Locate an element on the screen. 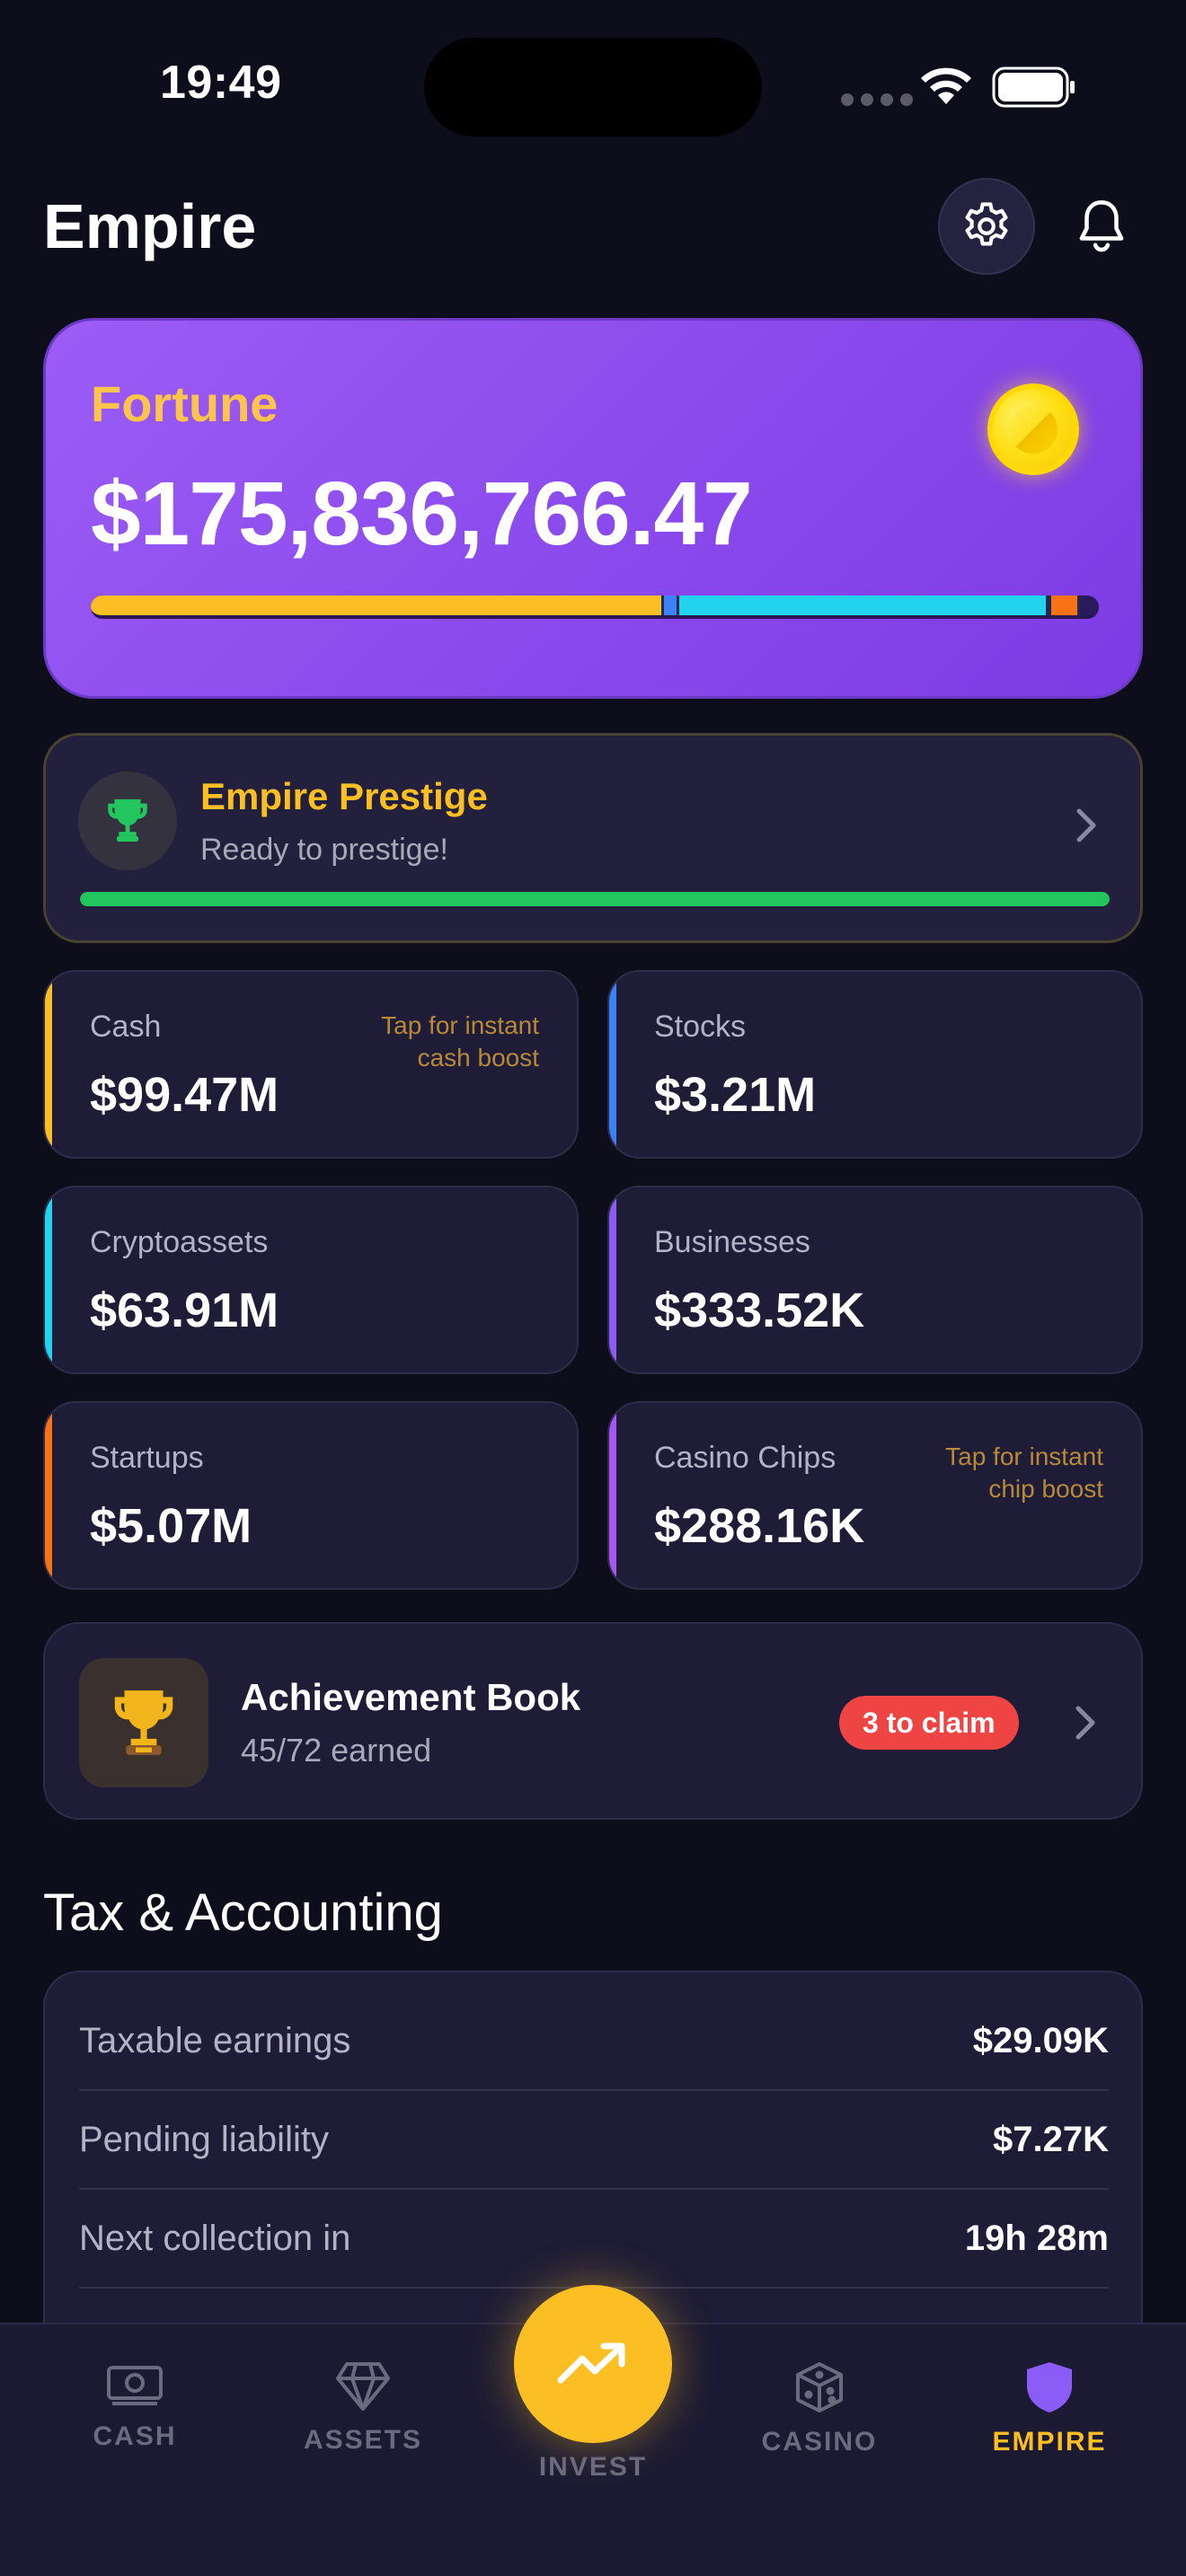 The height and width of the screenshot is (2576, 1186). battery-icon is located at coordinates (1033, 87).